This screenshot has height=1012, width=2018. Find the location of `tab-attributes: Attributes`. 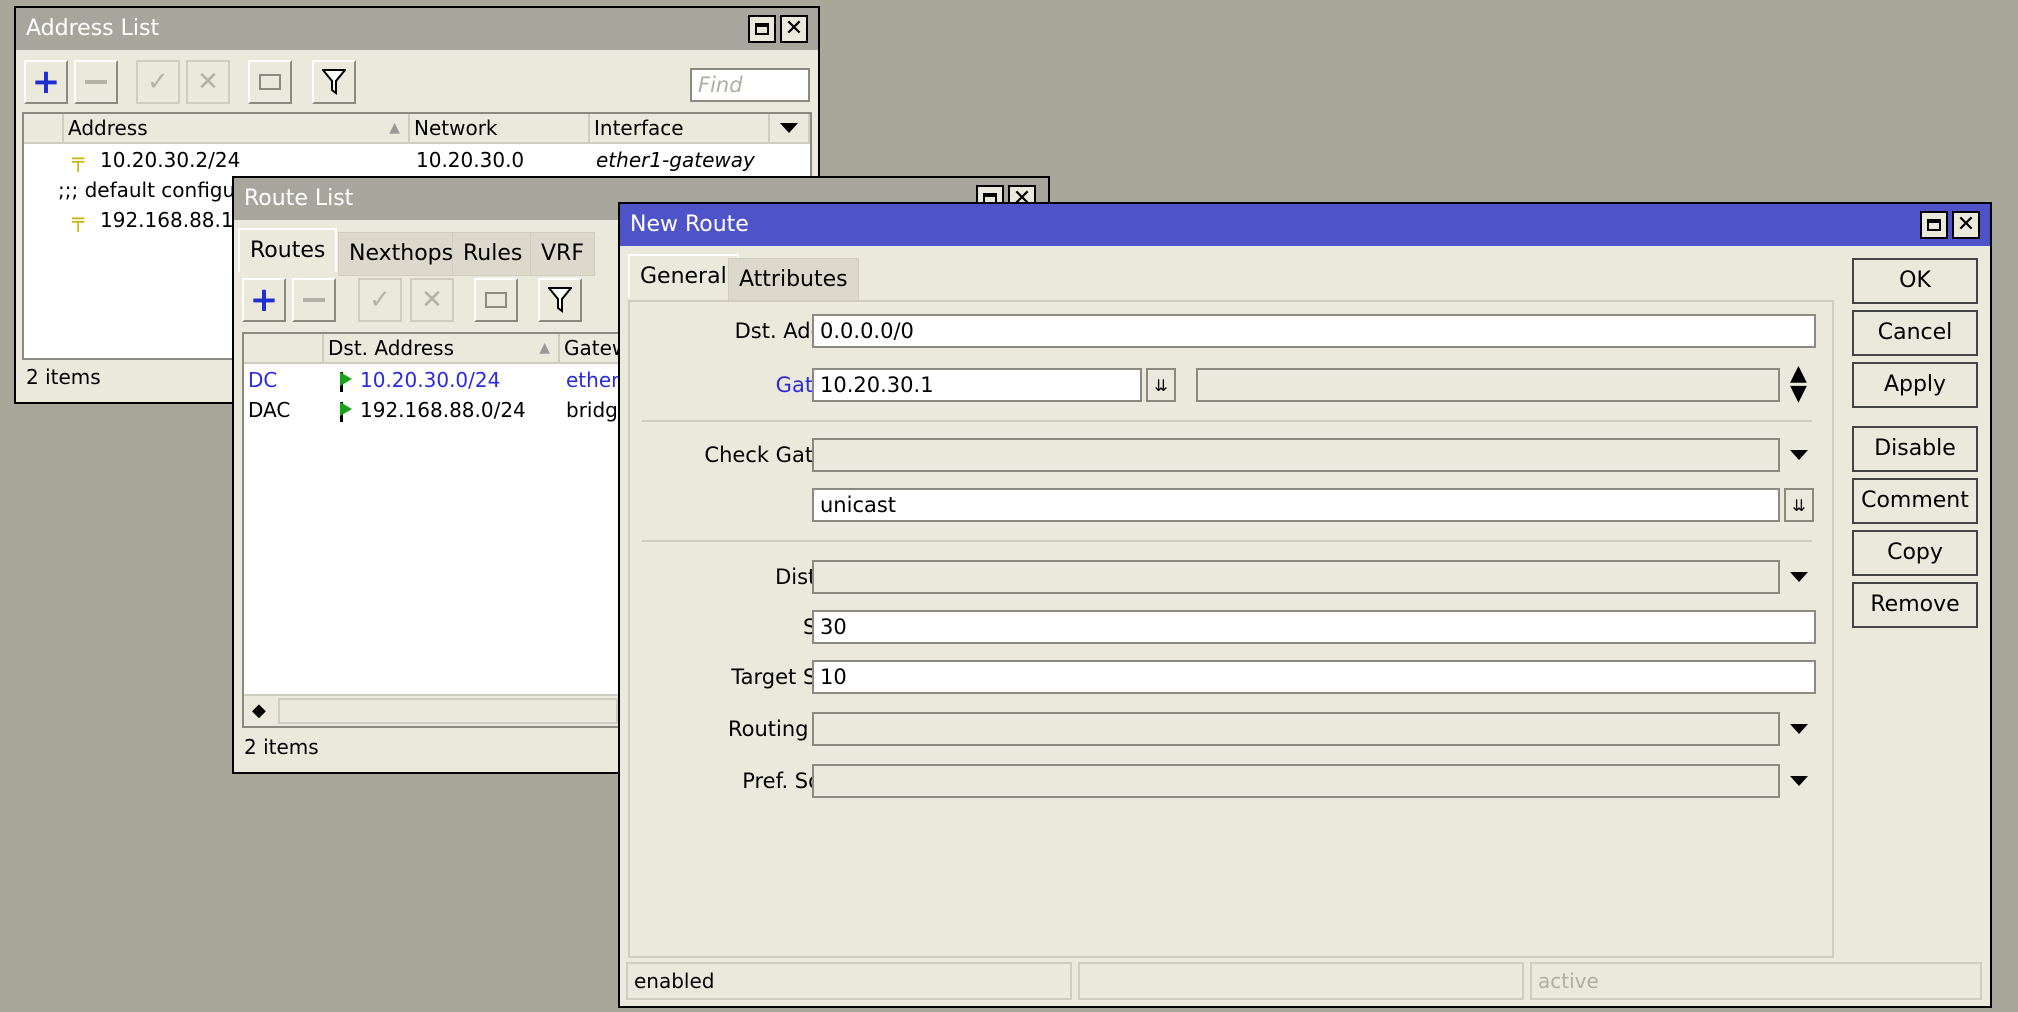

tab-attributes: Attributes is located at coordinates (793, 280).